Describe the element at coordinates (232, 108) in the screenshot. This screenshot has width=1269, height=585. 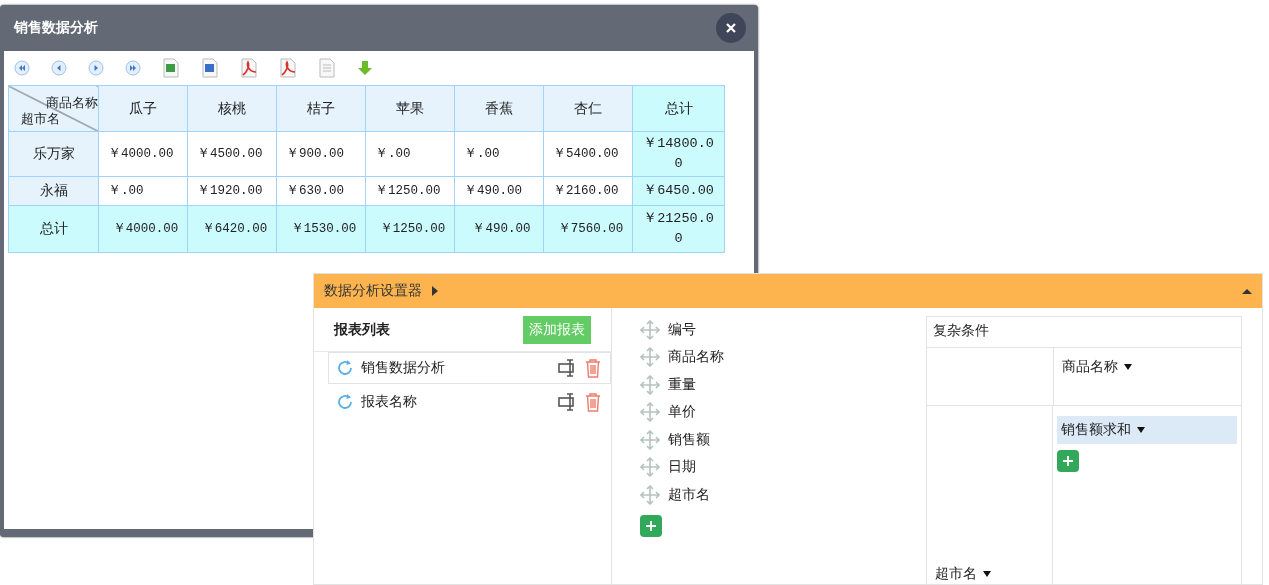
I see `column-header: 核桃` at that location.